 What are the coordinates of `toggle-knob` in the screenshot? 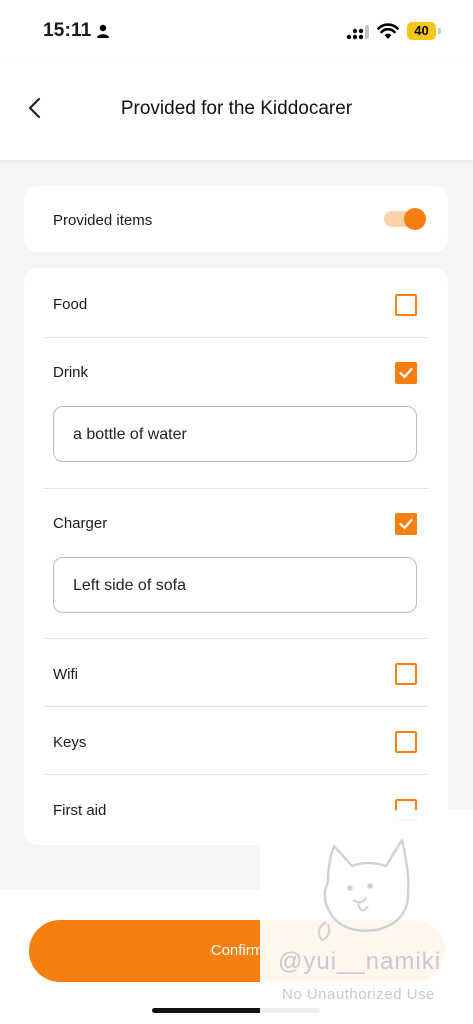 It's located at (415, 219).